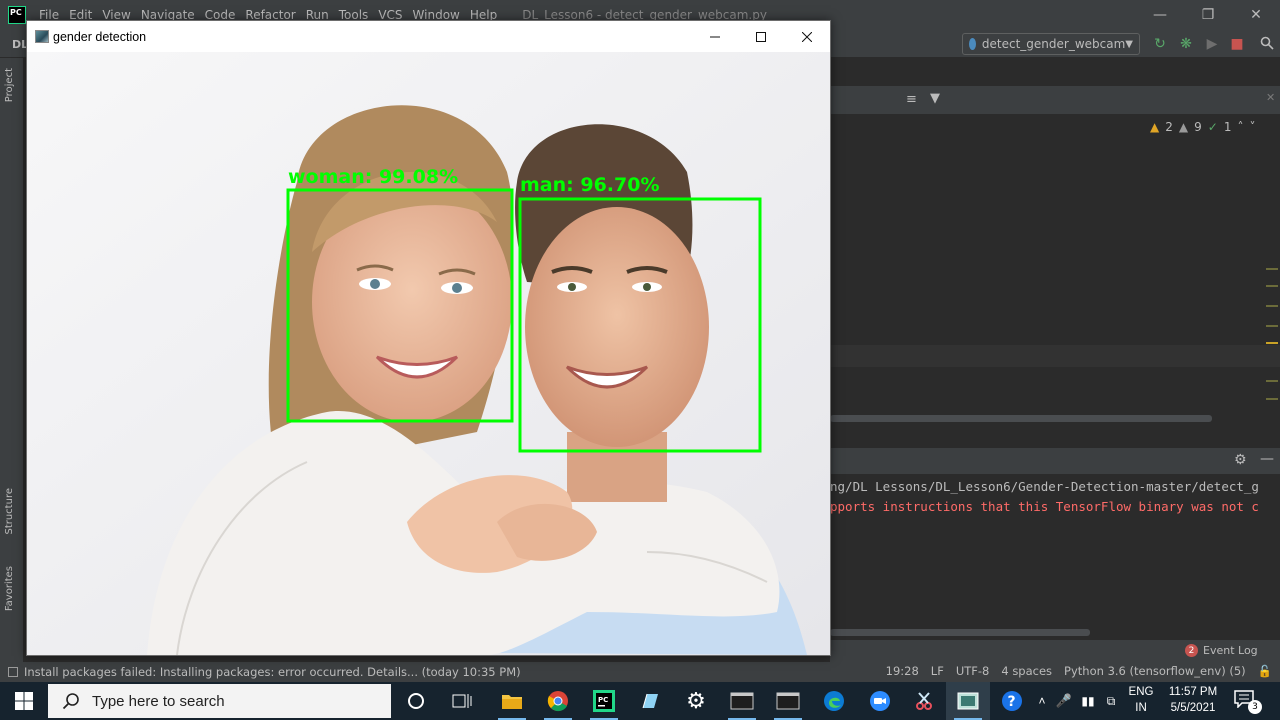 The width and height of the screenshot is (1280, 720). I want to click on svg-text: PC, so click(603, 700).